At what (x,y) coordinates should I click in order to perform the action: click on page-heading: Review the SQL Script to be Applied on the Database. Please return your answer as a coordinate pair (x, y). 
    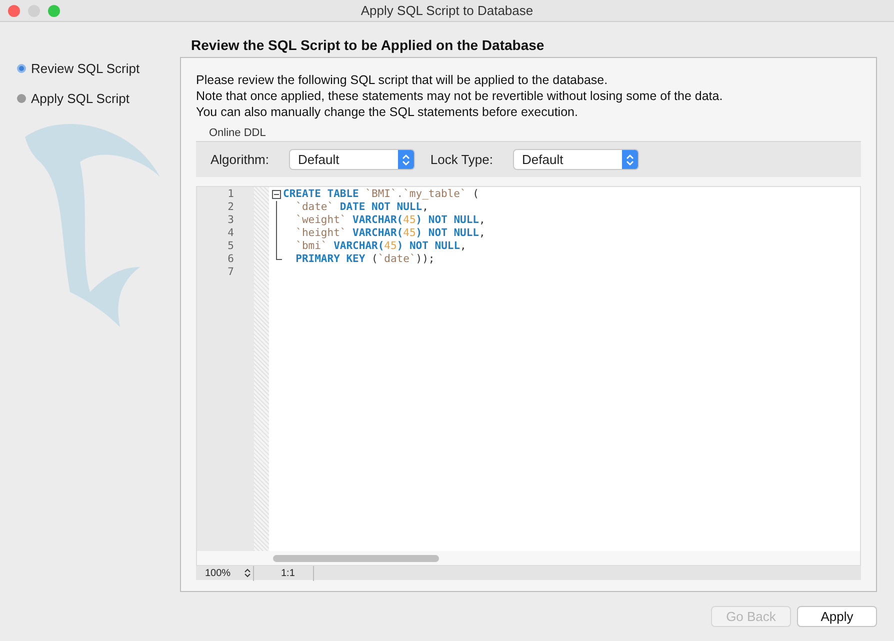
    Looking at the image, I should click on (368, 45).